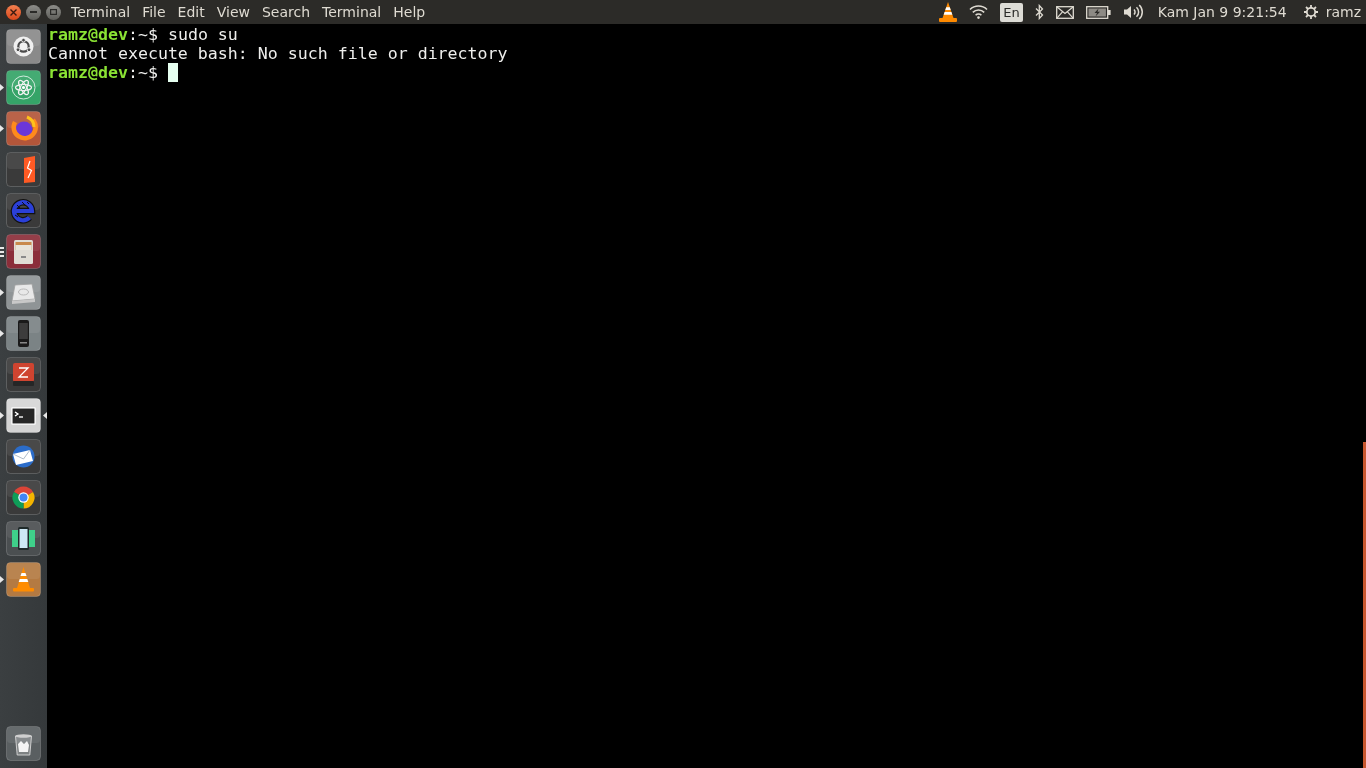 The width and height of the screenshot is (1366, 768). I want to click on menu-item: Edit, so click(191, 12).